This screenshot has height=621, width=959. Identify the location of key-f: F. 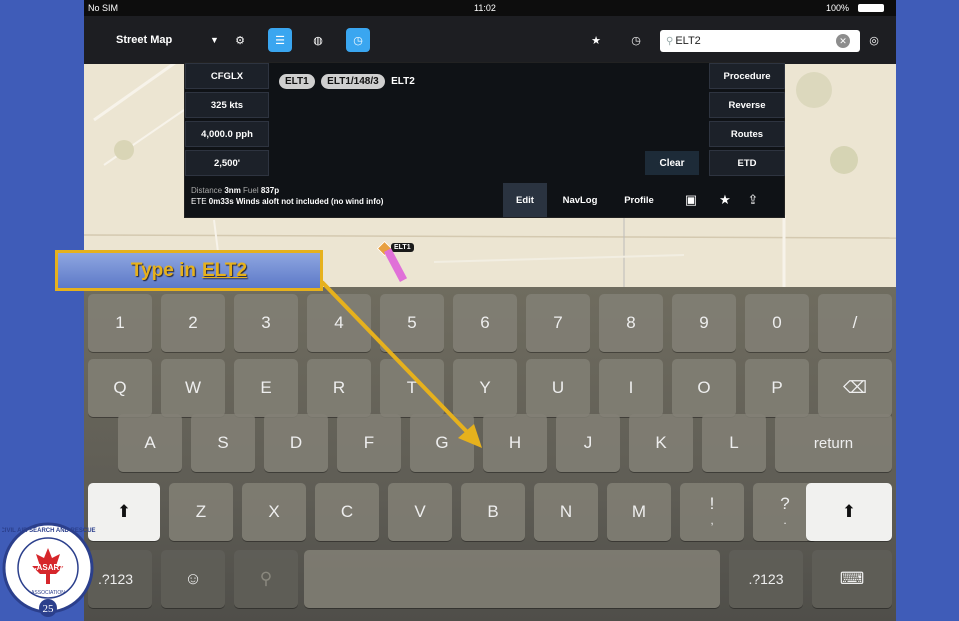
(369, 443).